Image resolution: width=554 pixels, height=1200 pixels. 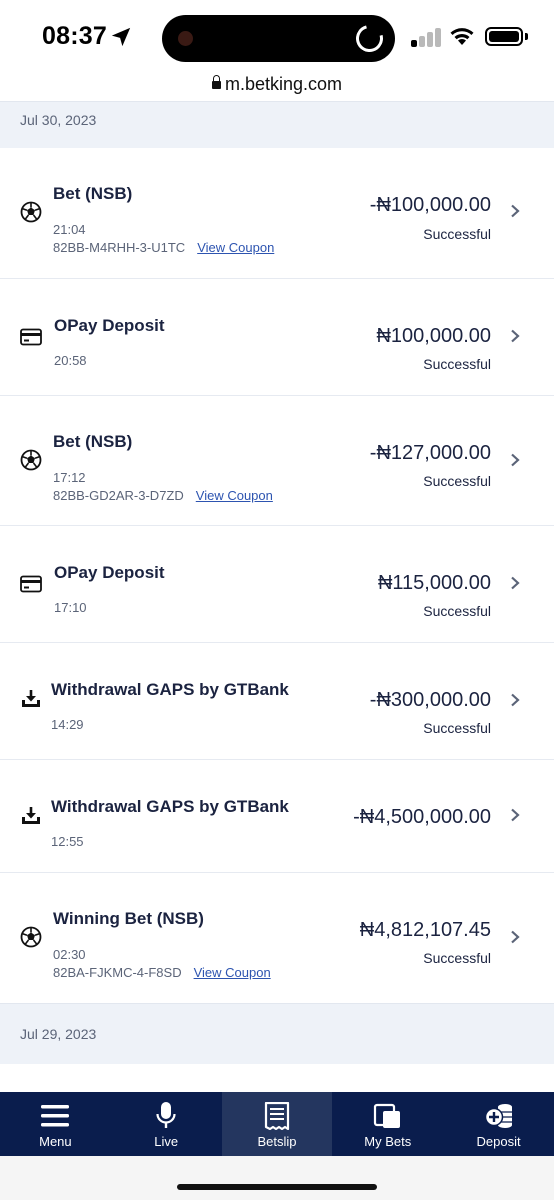 What do you see at coordinates (55, 1141) in the screenshot?
I see `nav-label: Menu` at bounding box center [55, 1141].